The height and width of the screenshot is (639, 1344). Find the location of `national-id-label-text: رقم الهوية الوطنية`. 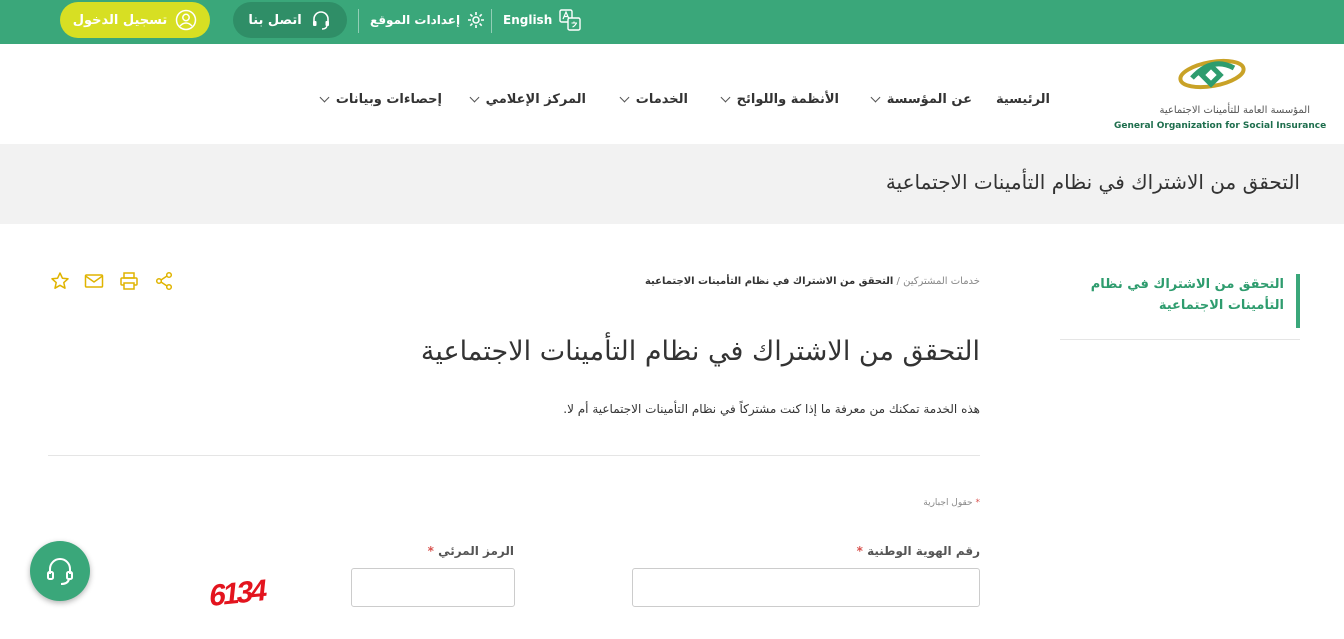

national-id-label-text: رقم الهوية الوطنية is located at coordinates (923, 551).